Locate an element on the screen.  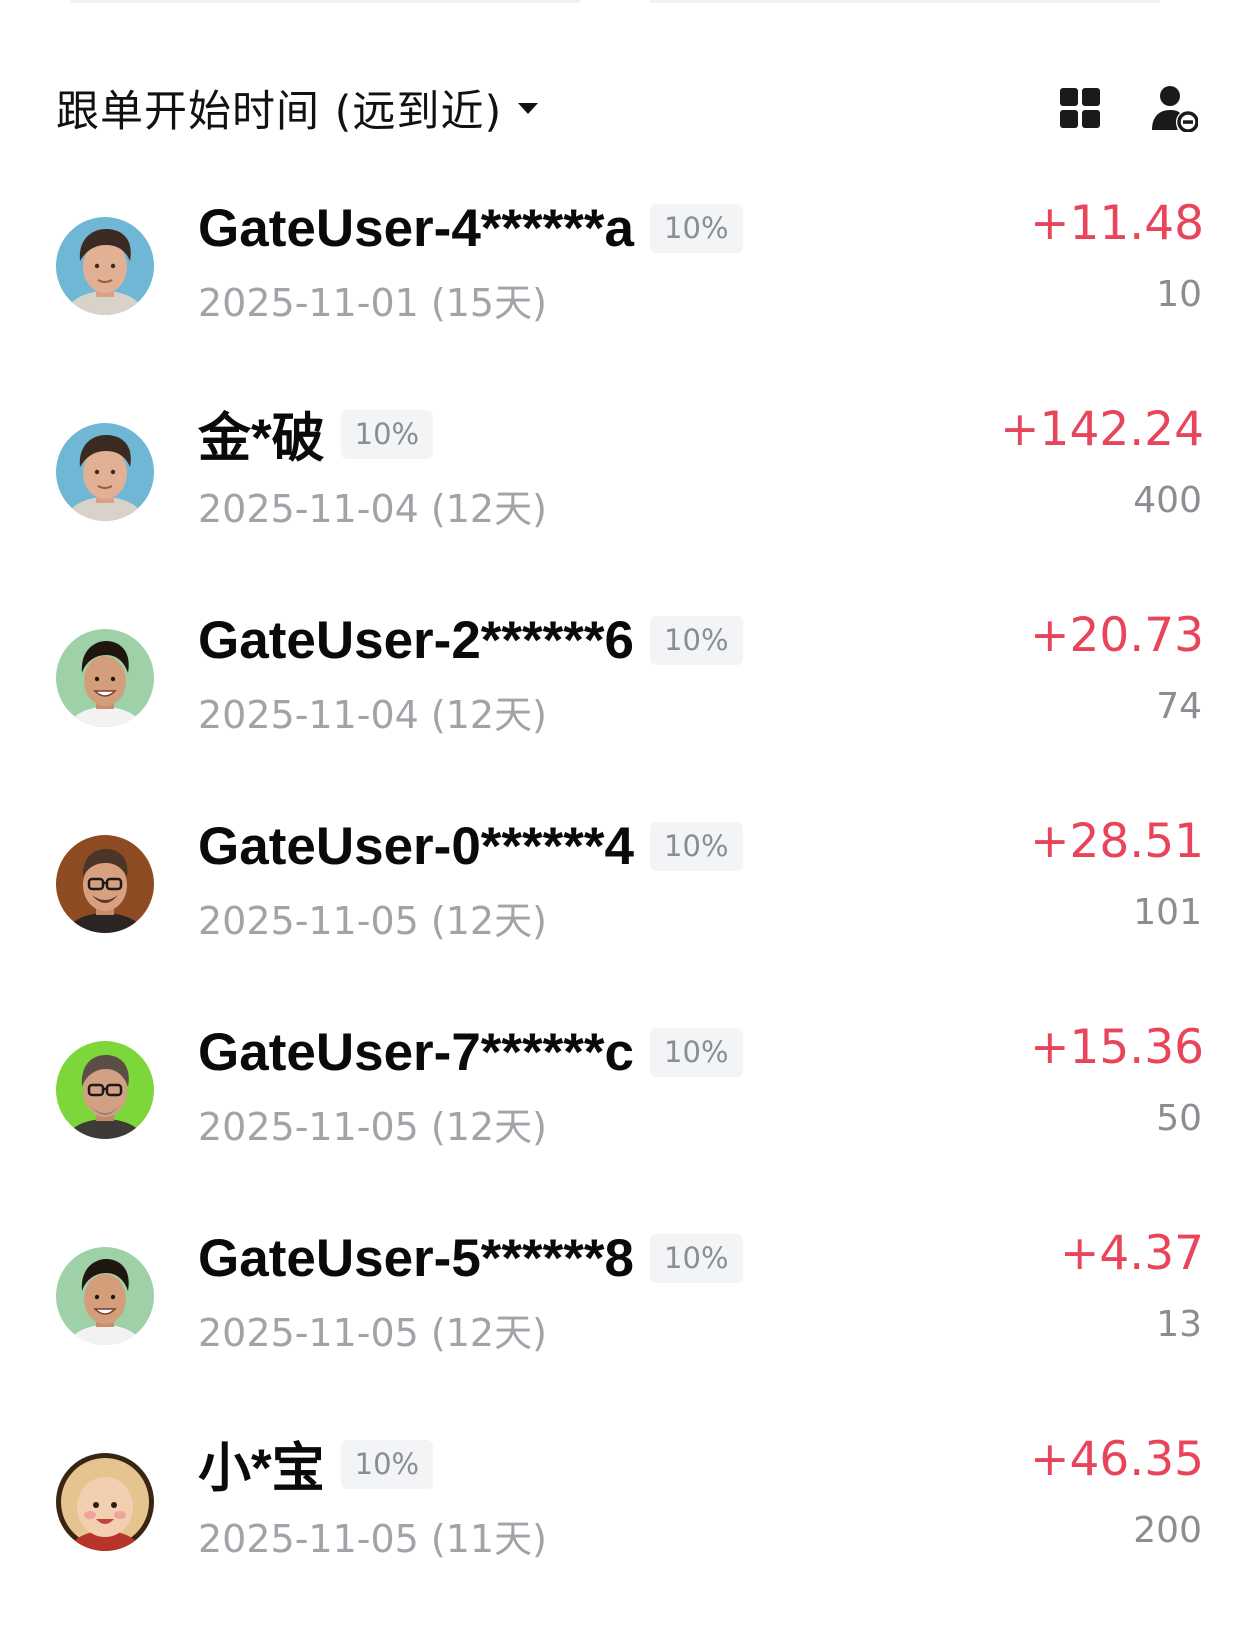
pnl-value: +28.51 is located at coordinates (1117, 841).